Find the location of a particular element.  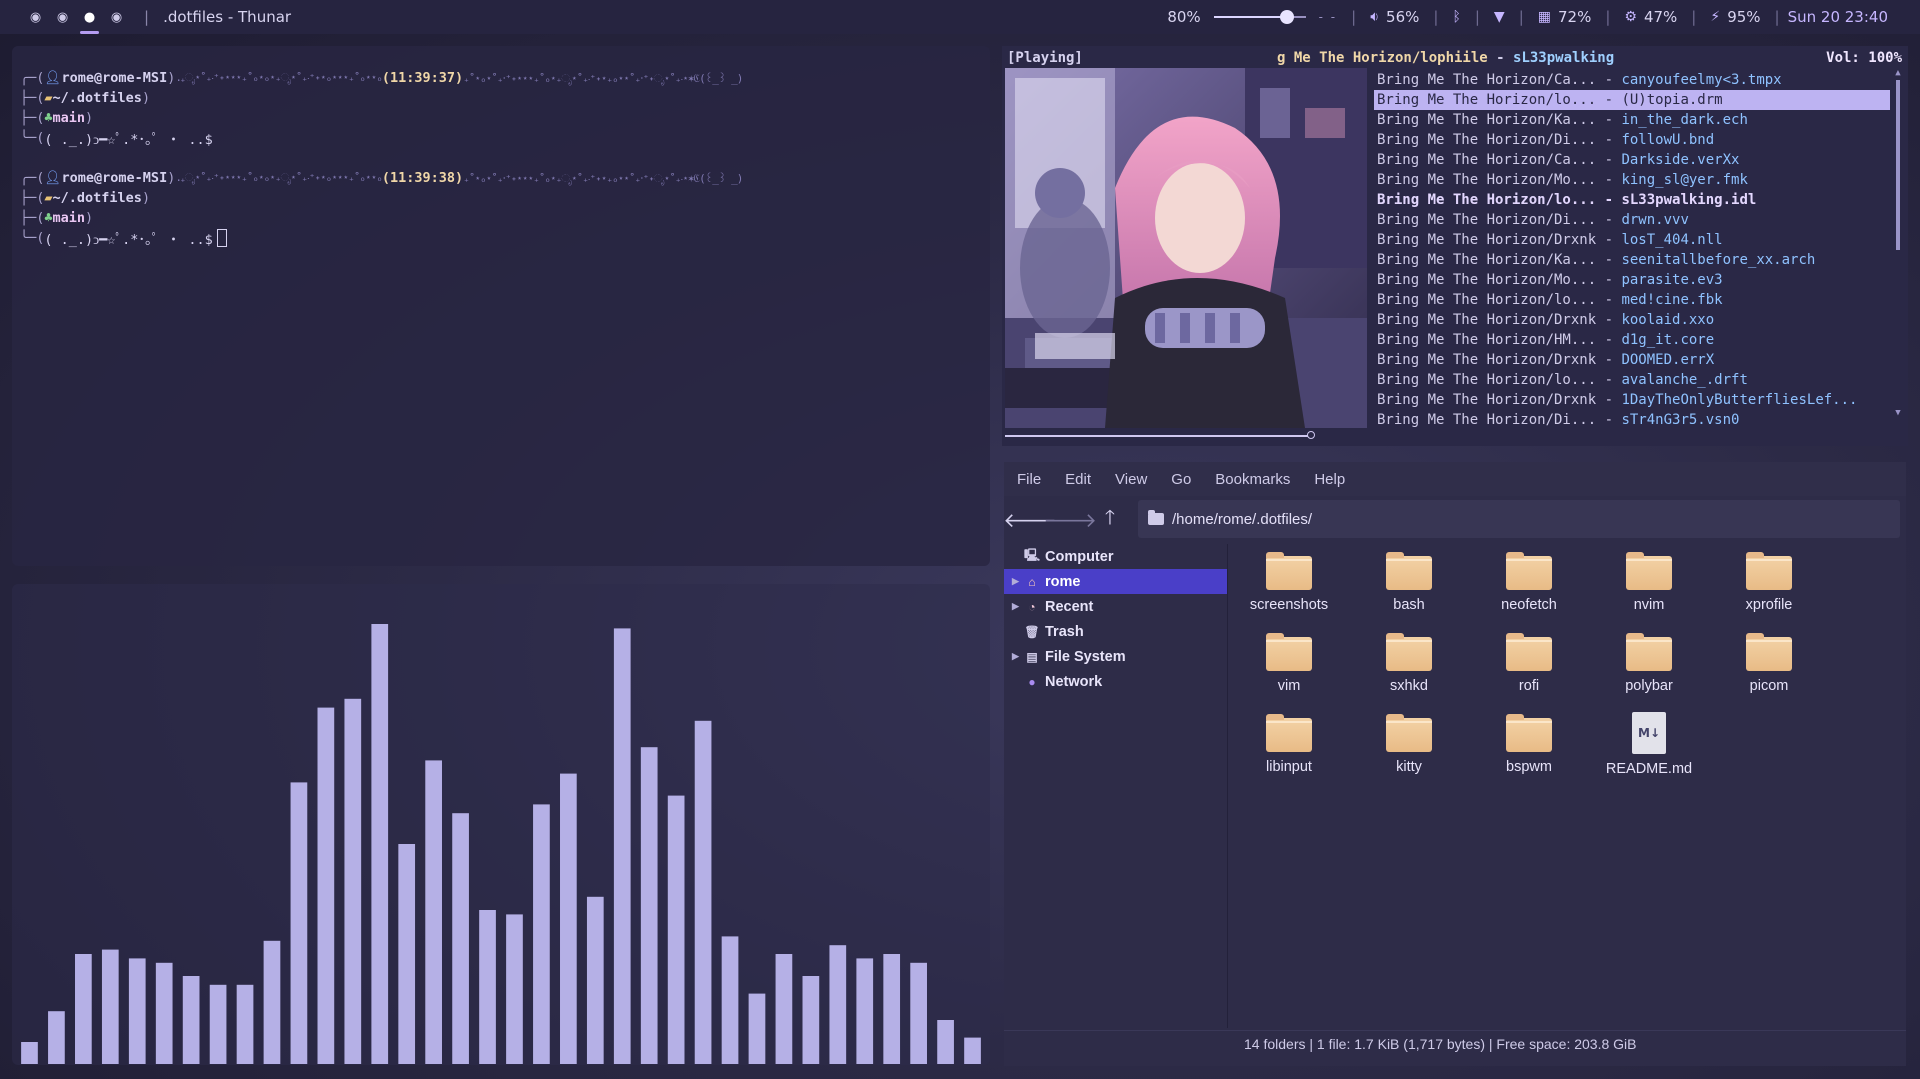

menu-help: Help is located at coordinates (1329, 479).